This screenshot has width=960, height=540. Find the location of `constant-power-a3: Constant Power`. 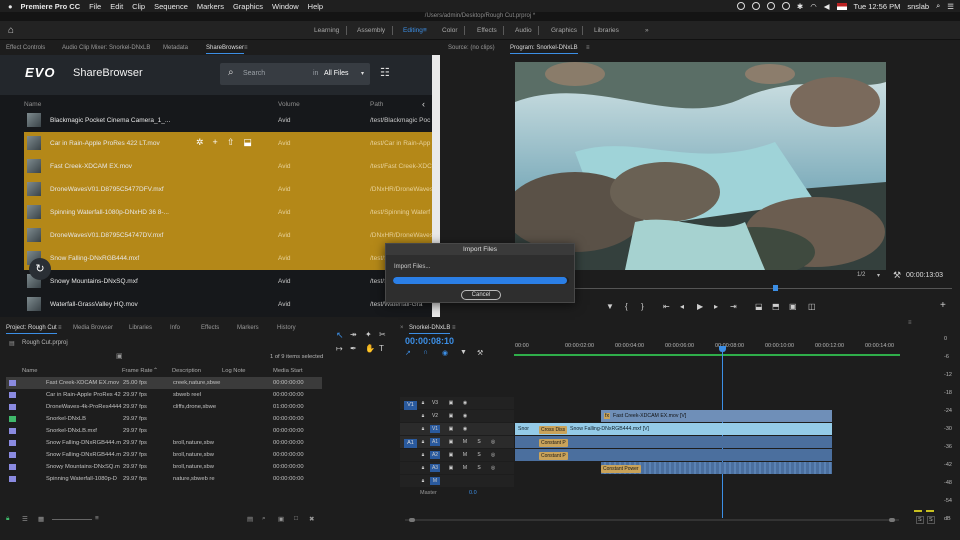

constant-power-a3: Constant Power is located at coordinates (621, 469).